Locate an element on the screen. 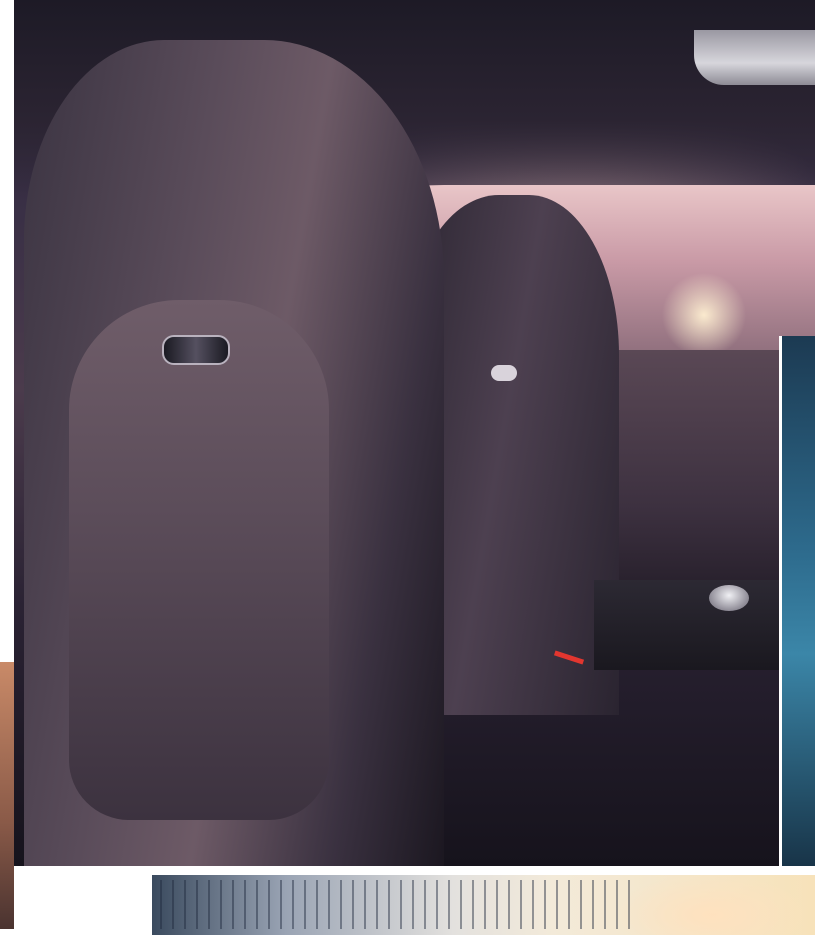  passenger-seat-badge-icon is located at coordinates (504, 373).